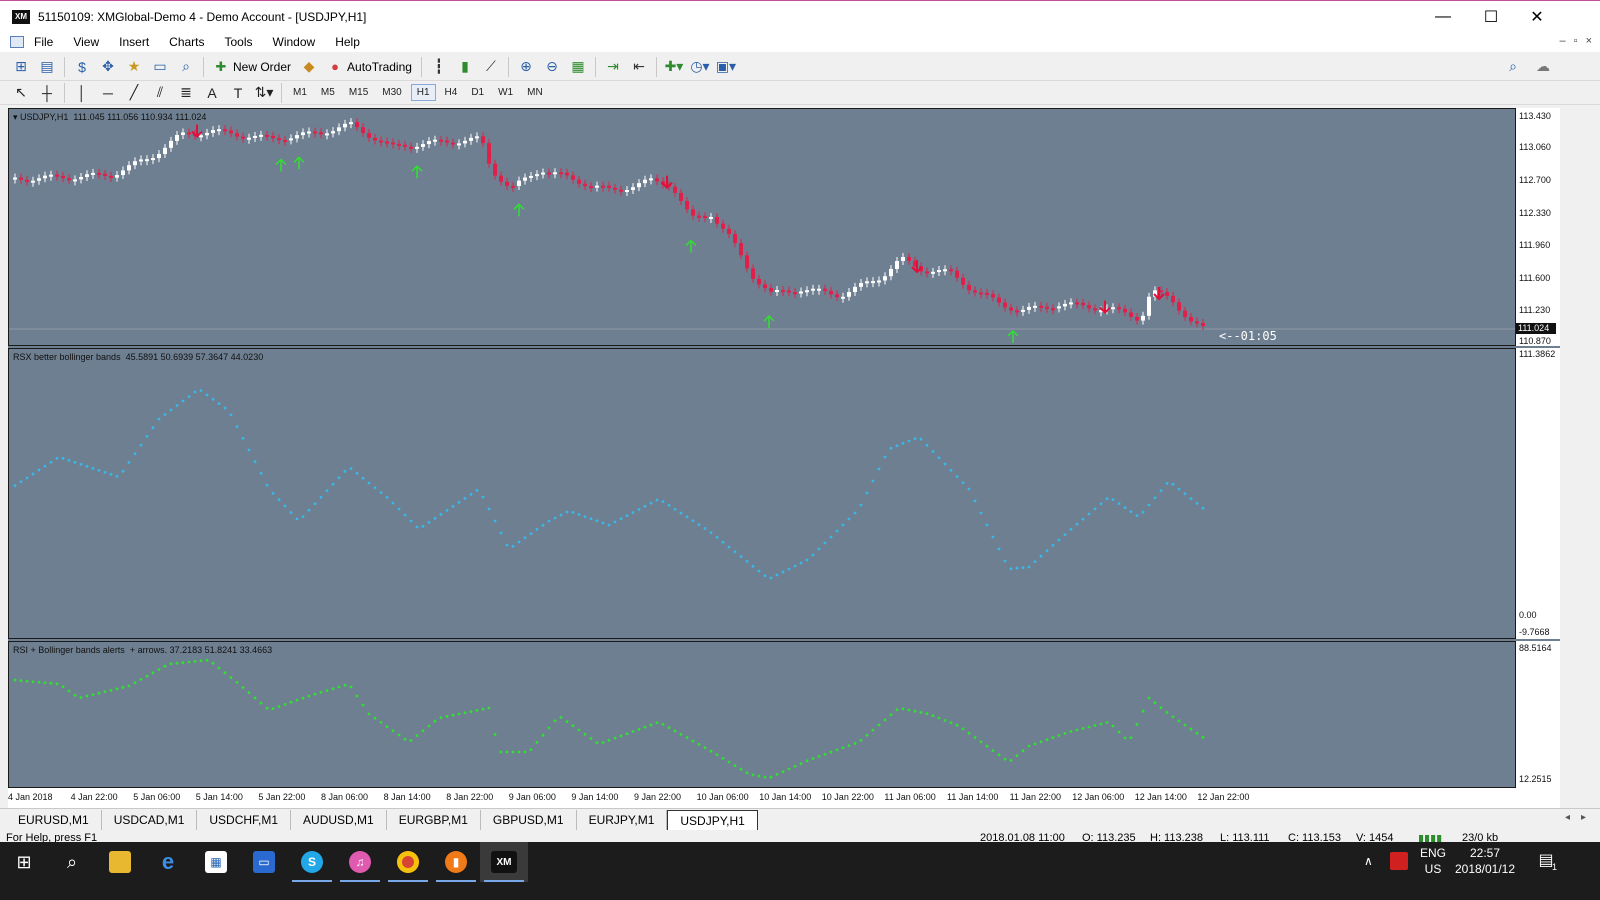 The width and height of the screenshot is (1600, 900). What do you see at coordinates (108, 93) in the screenshot?
I see `horizontal-line-icon: ─` at bounding box center [108, 93].